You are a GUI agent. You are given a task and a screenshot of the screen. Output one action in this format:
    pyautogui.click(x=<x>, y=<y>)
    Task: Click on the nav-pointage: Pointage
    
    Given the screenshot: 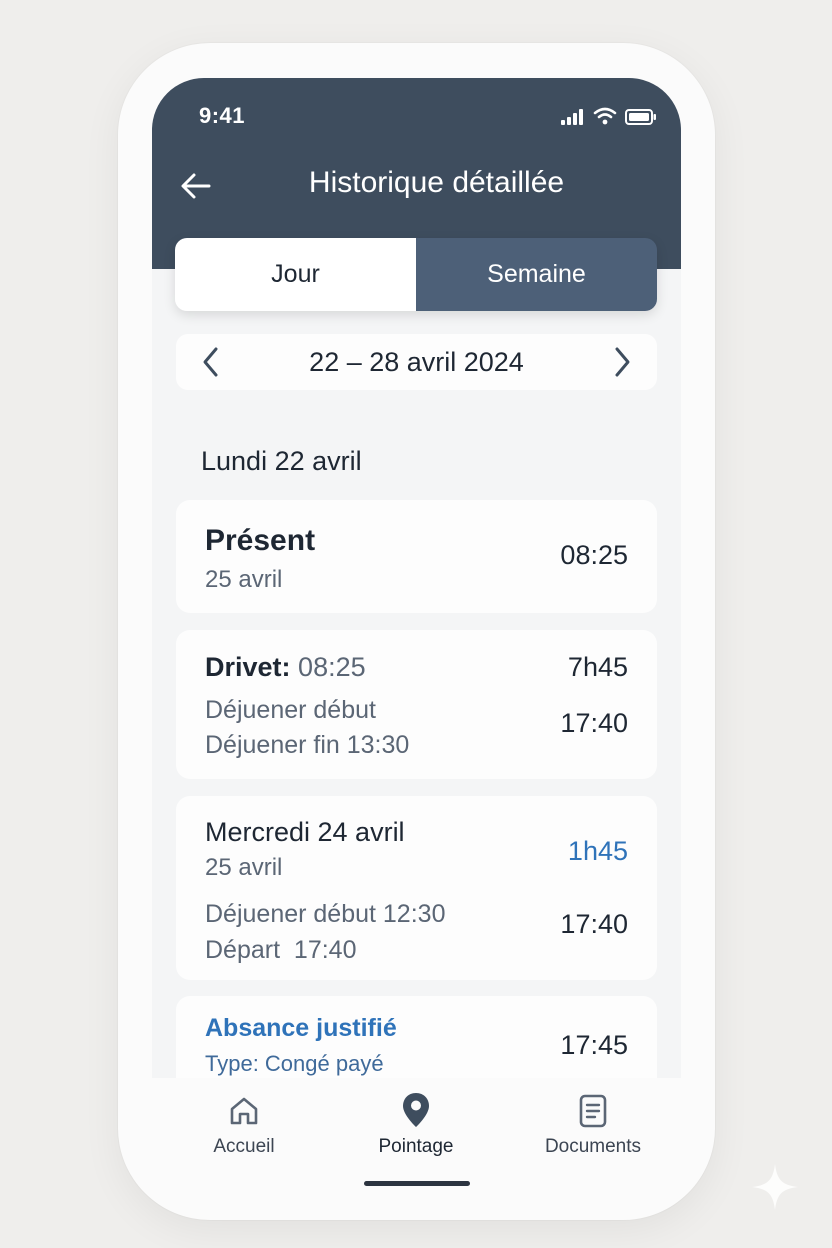 What is the action you would take?
    pyautogui.click(x=416, y=1125)
    